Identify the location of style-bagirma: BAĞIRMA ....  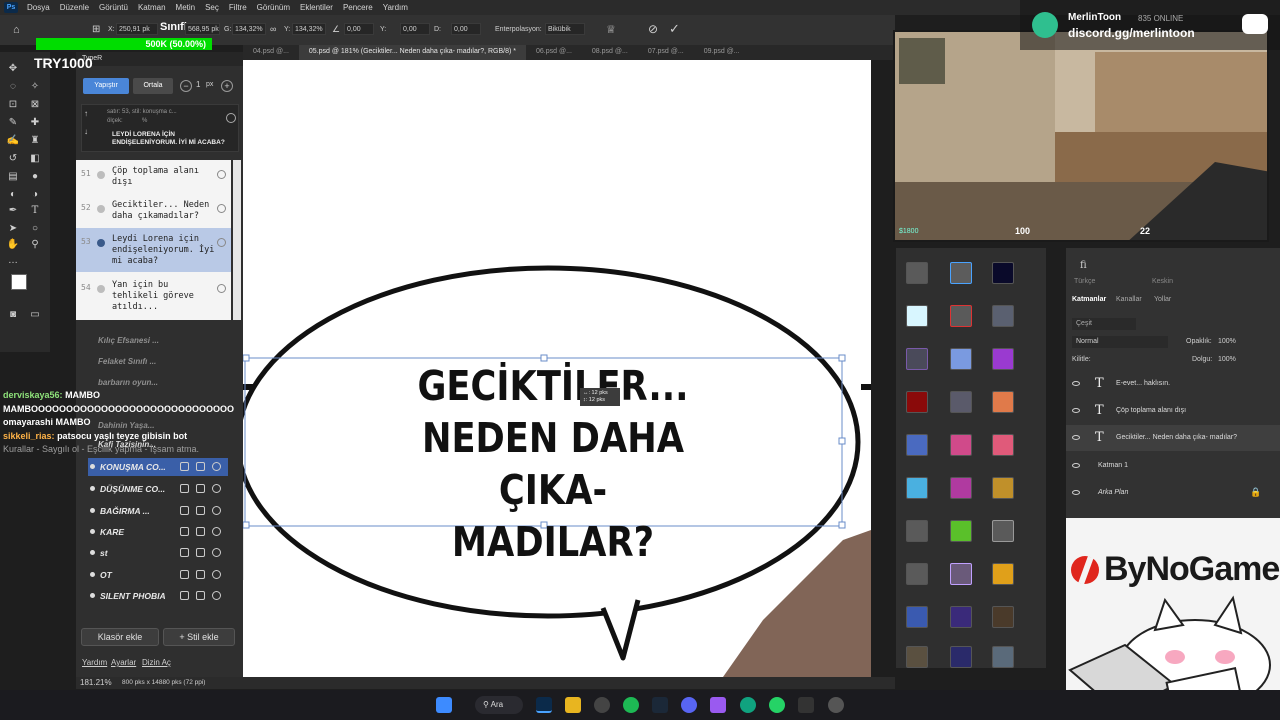
(158, 511).